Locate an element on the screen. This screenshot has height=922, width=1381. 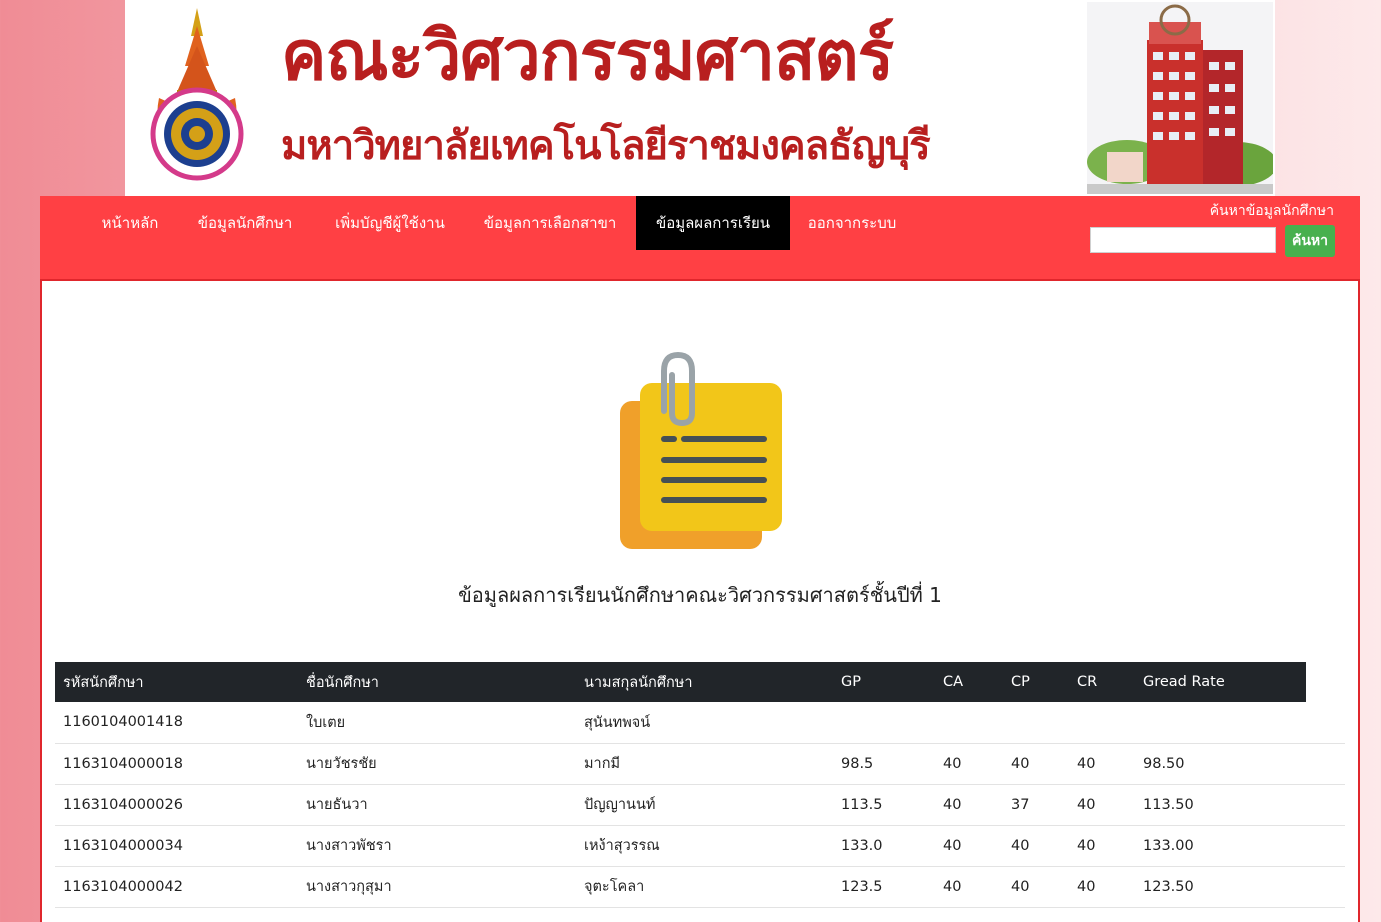
column-header-gp: GP is located at coordinates (884, 682).